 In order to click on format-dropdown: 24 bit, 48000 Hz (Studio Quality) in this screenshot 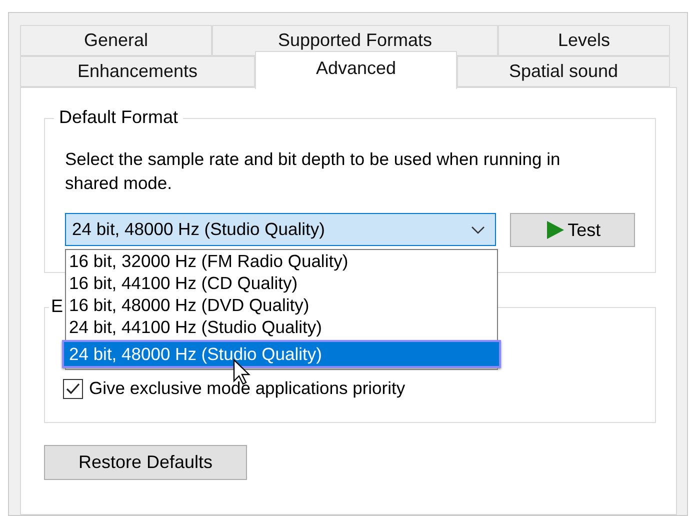, I will do `click(280, 229)`.